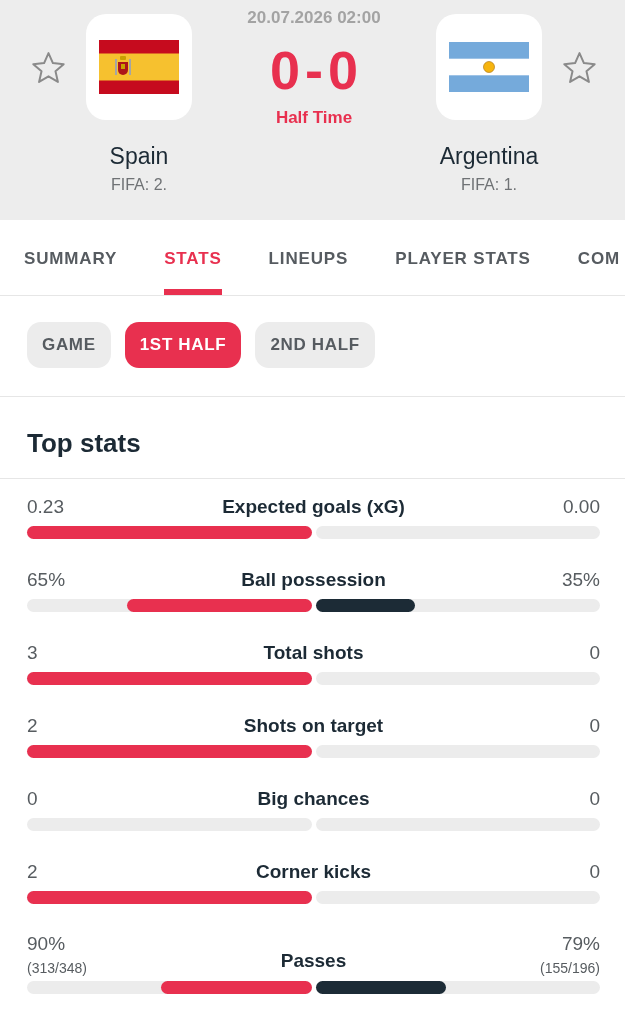 The image size is (625, 1024). What do you see at coordinates (313, 653) in the screenshot?
I see `stat-label: Total shots` at bounding box center [313, 653].